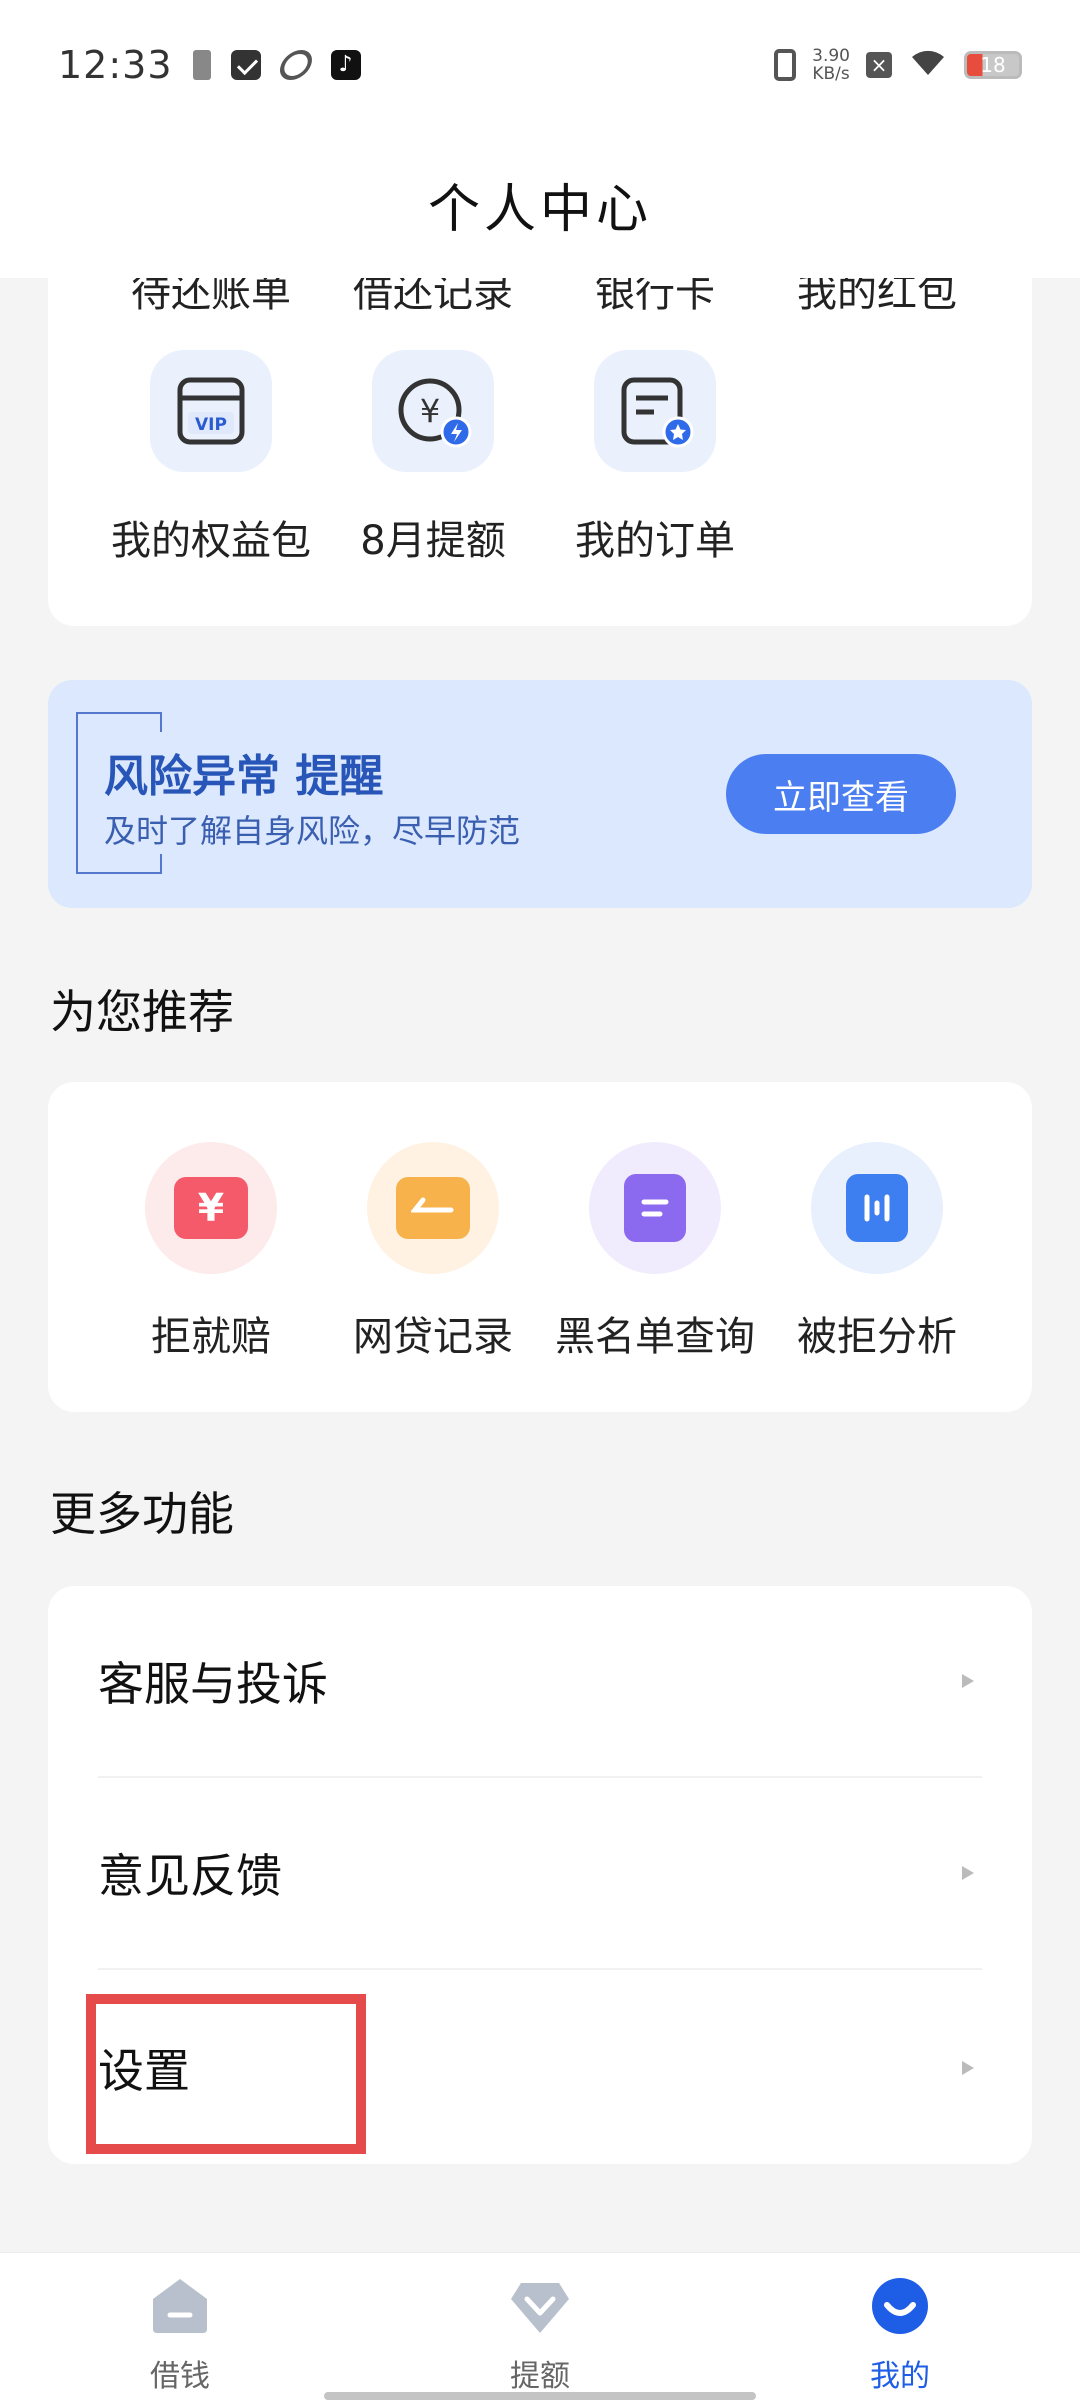 This screenshot has width=1080, height=2408. I want to click on recommend-blacklist-query: 黑名单查询, so click(655, 1252).